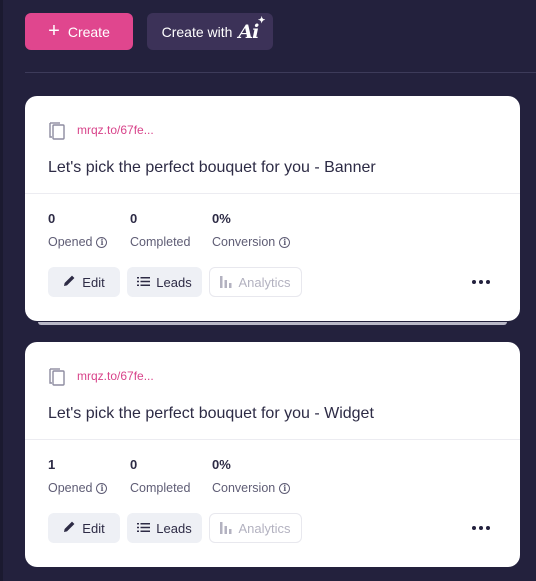  I want to click on create-with-ai-label: Create with, so click(197, 31).